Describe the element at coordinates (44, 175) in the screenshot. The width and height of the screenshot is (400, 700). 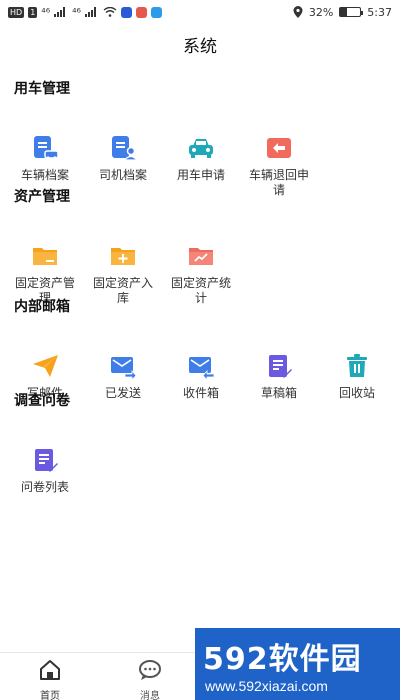
I see `menu-item-label: 车辆档案` at that location.